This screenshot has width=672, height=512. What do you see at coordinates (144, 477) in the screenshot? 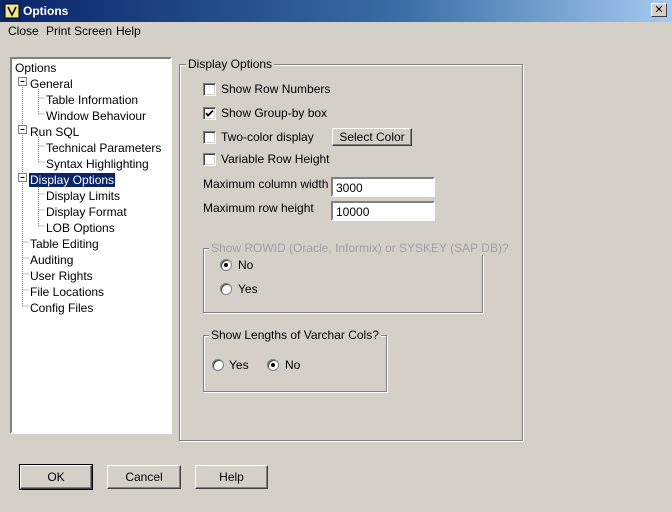
I see `cancel-button: Cancel` at bounding box center [144, 477].